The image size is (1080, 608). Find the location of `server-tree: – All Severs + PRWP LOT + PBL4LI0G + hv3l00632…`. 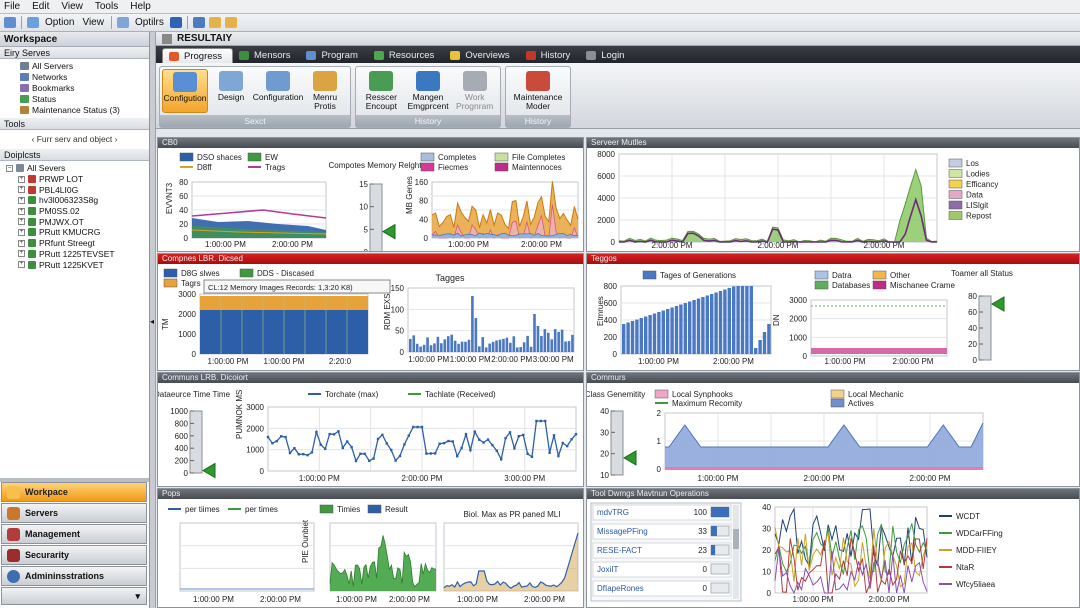

server-tree: – All Severs + PRWP LOT + PBL4LI0G + hv3l00632… is located at coordinates (74, 215).